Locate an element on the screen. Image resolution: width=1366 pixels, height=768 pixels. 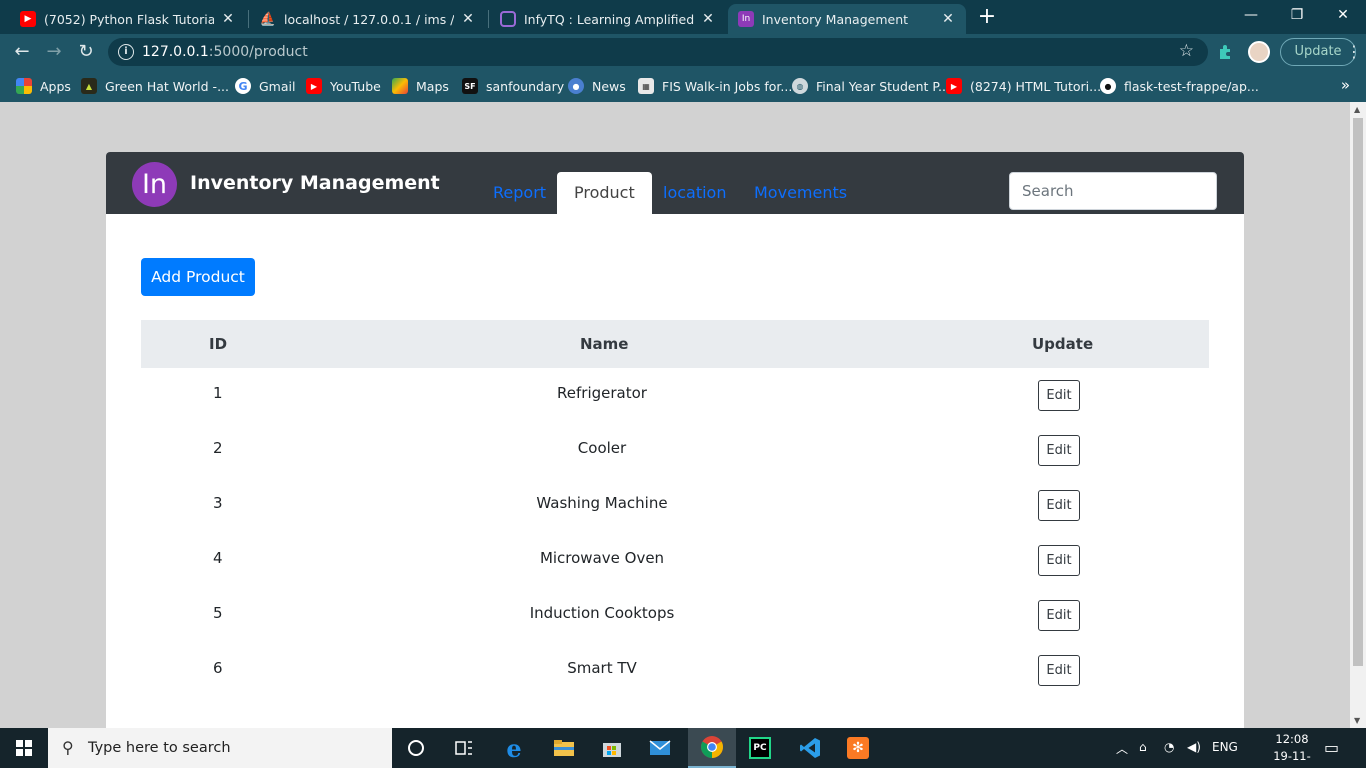
cell-id: 1 is located at coordinates (218, 393).